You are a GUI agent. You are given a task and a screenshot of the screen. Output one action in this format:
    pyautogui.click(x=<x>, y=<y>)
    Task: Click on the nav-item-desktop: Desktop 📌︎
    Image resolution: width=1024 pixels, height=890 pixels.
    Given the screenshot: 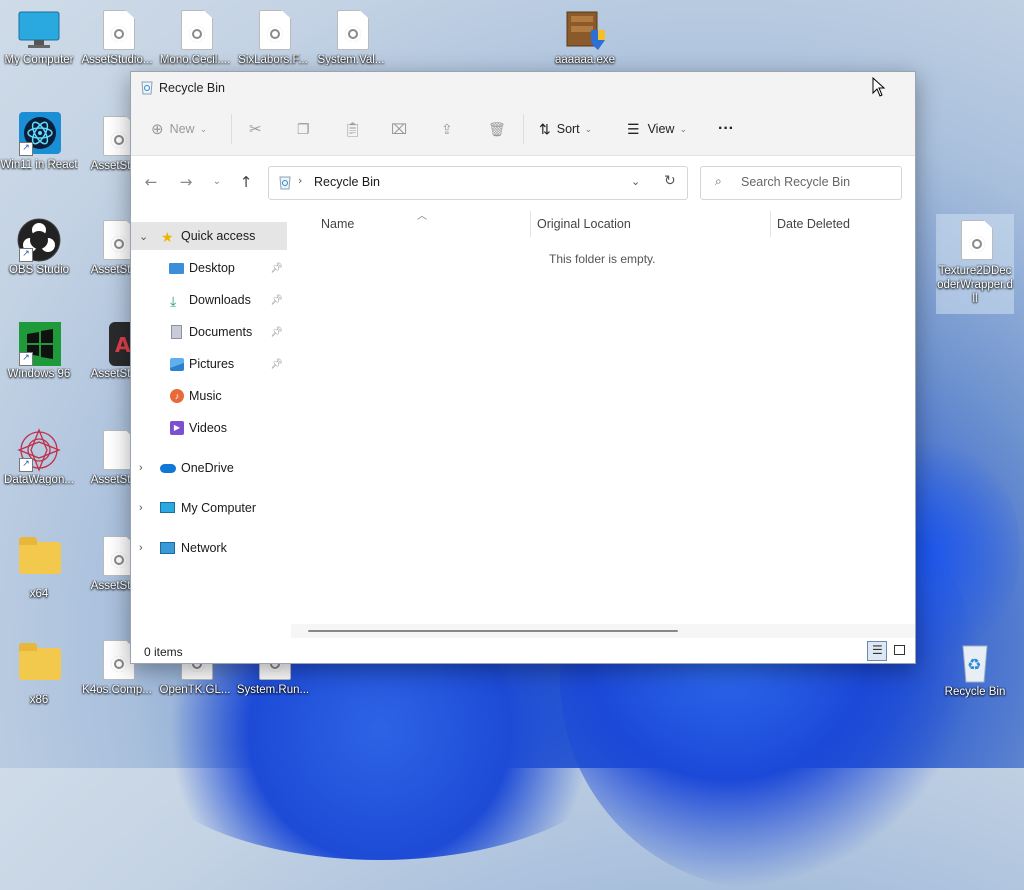 What is the action you would take?
    pyautogui.click(x=209, y=268)
    